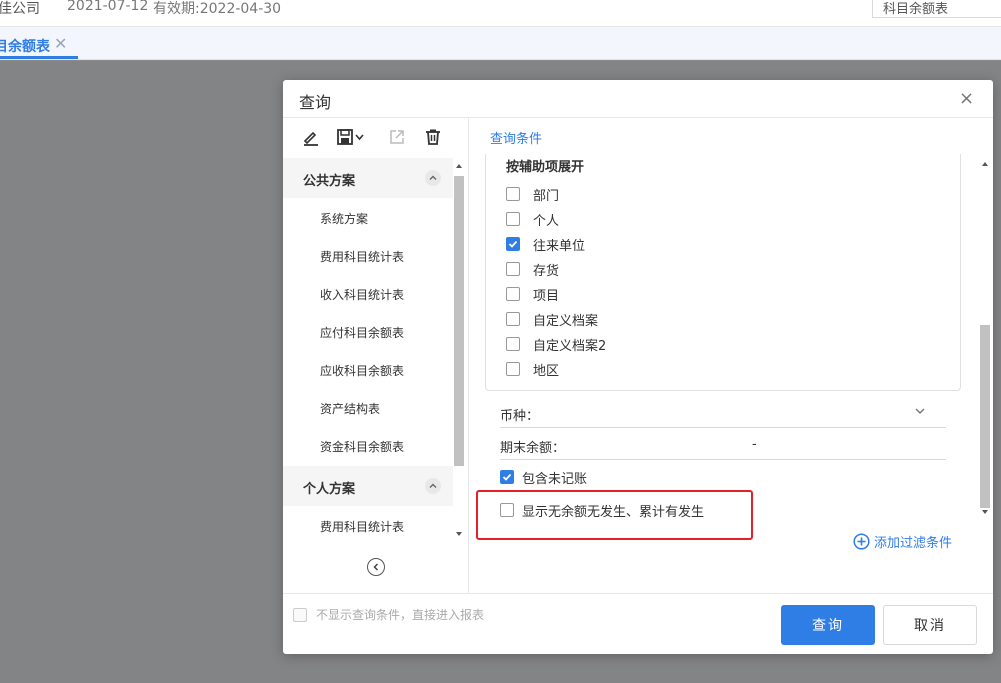 The width and height of the screenshot is (1001, 683). I want to click on scheme-item: 资产结构表, so click(350, 408).